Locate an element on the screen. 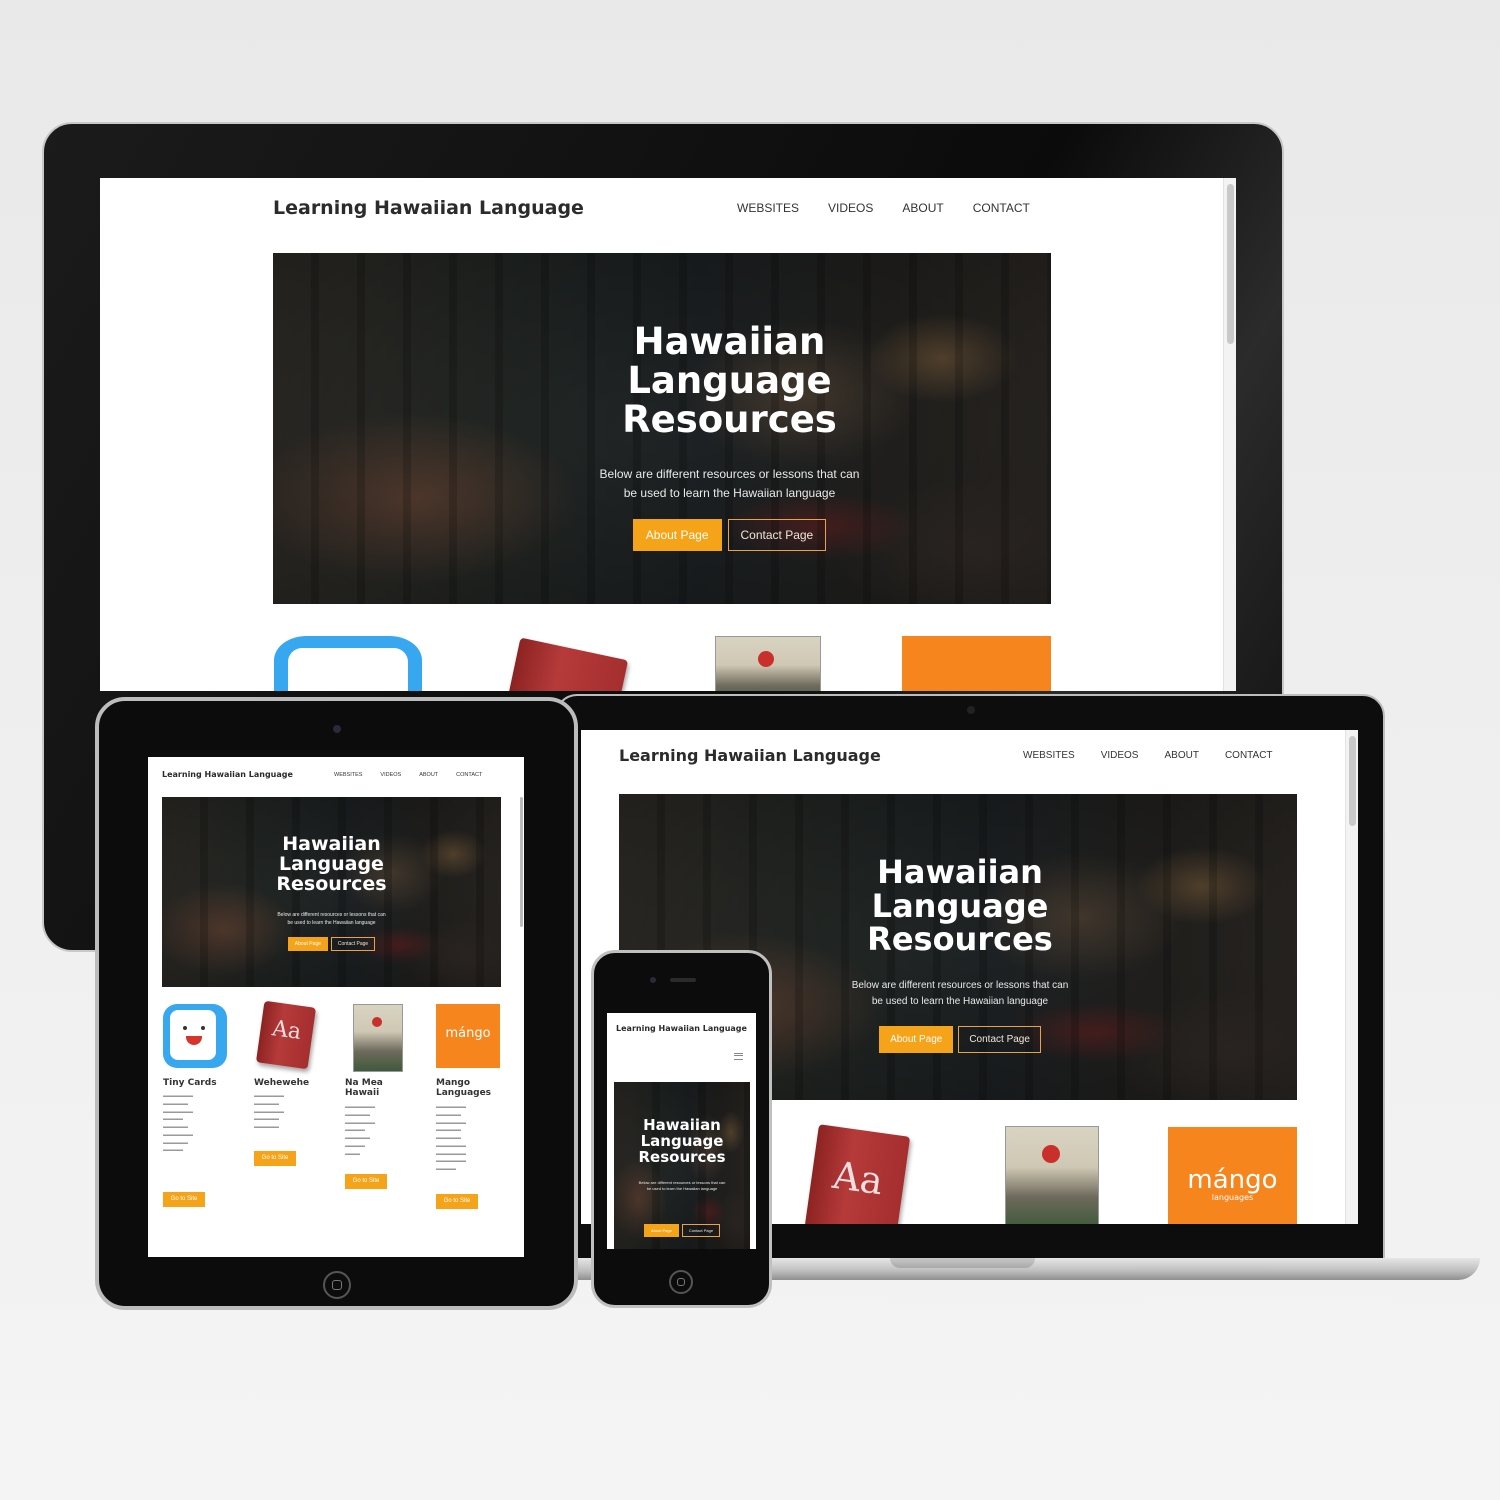 This screenshot has height=1500, width=1500. dictionary-book-icon is located at coordinates (565, 664).